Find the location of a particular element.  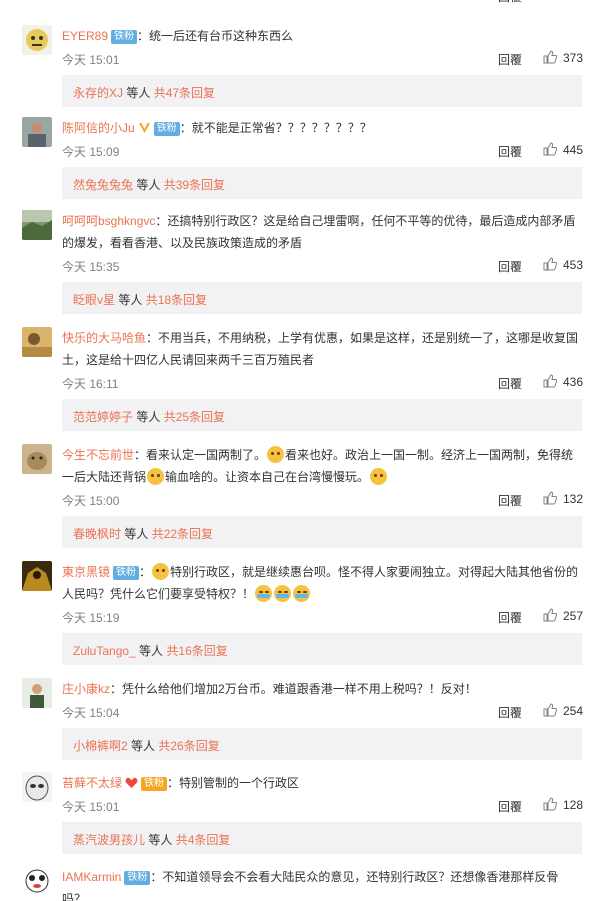

comment-time: 今天 15:09 is located at coordinates (91, 152).